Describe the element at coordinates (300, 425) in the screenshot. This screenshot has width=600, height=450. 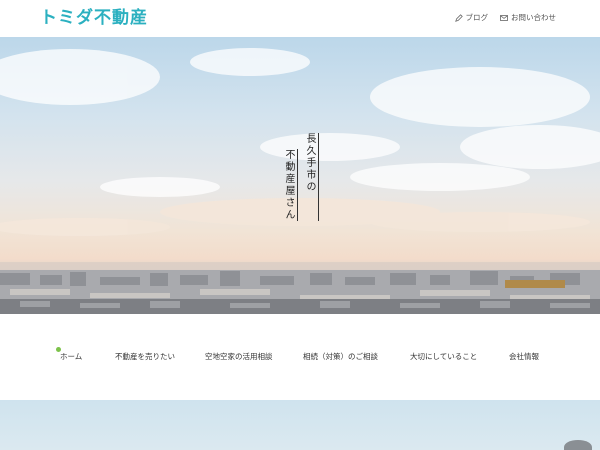
I see `next-section-image` at that location.